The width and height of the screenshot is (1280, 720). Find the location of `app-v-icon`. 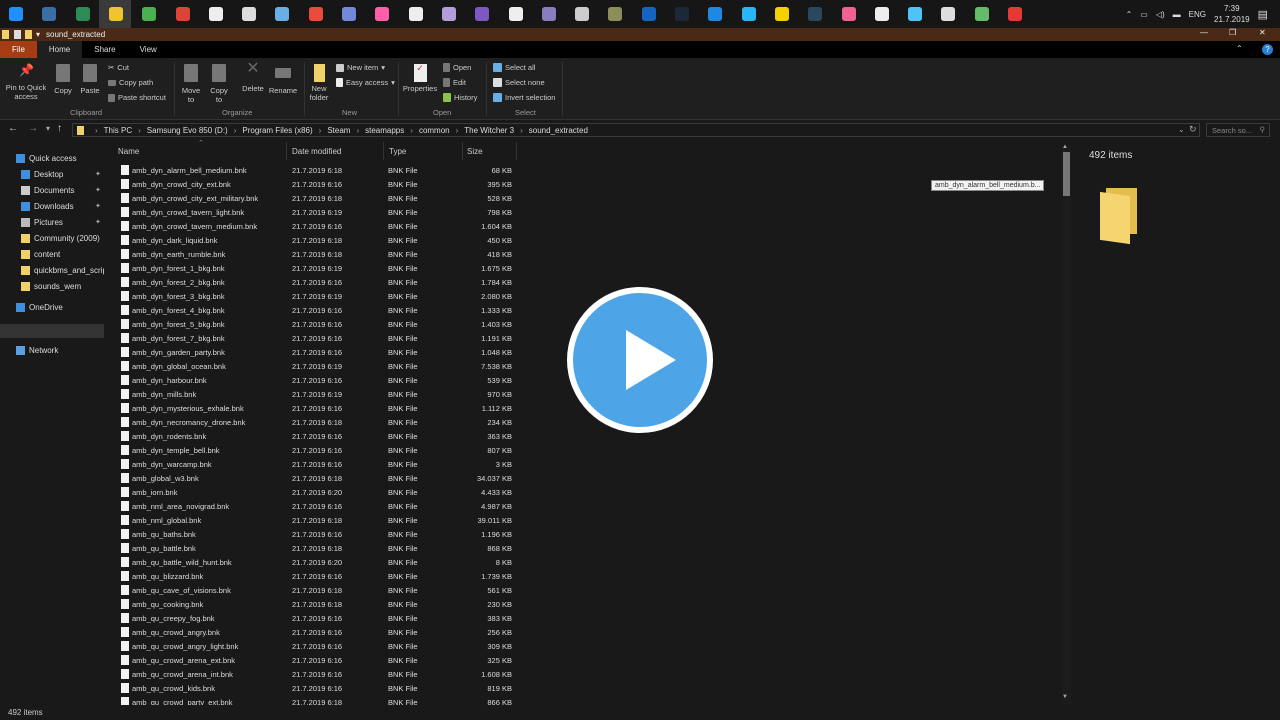

app-v-icon is located at coordinates (648, 14).